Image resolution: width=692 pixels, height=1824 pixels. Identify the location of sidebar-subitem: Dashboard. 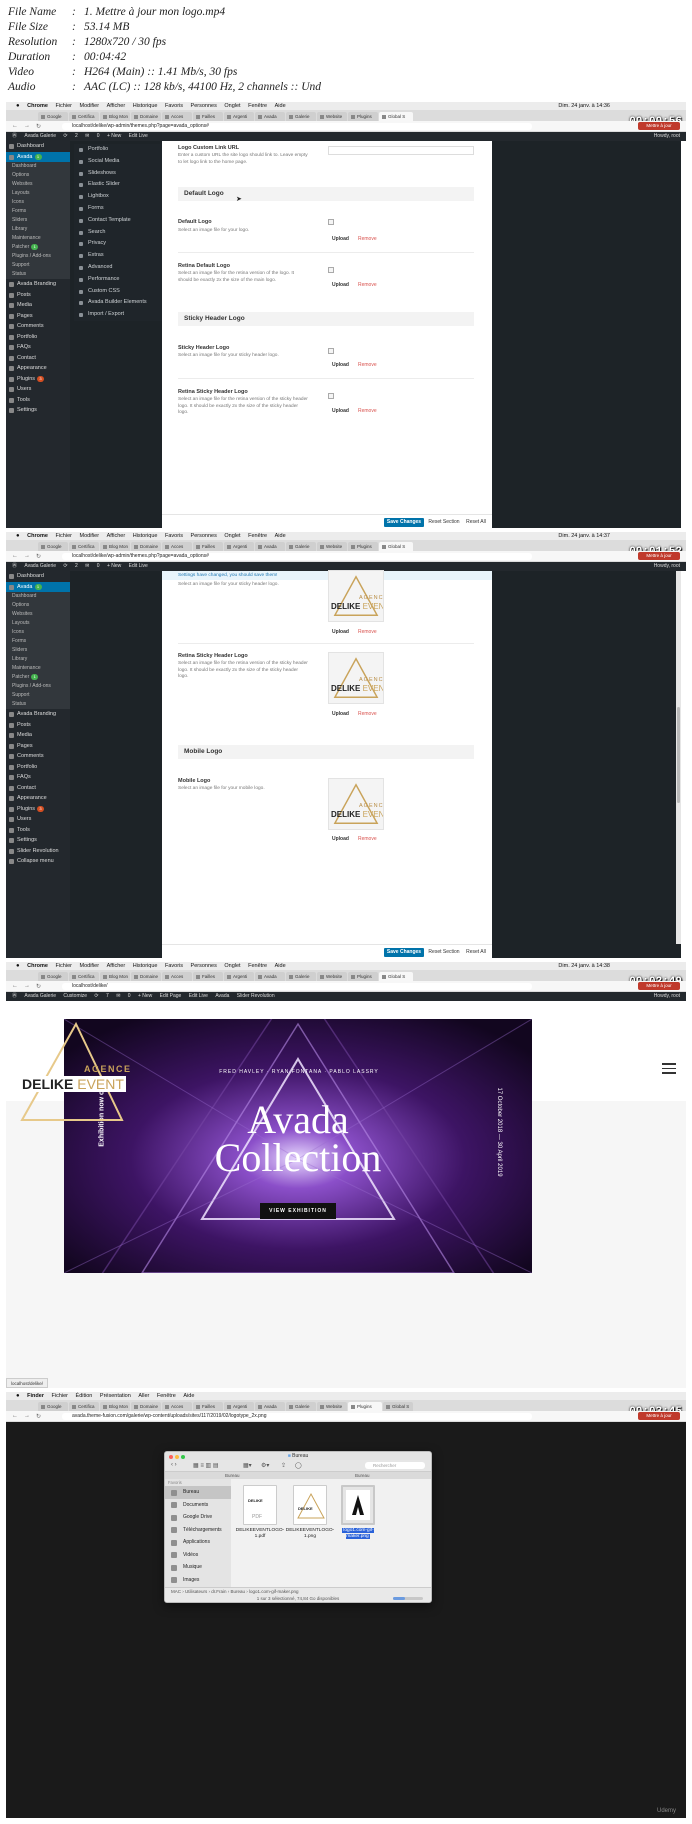
(38, 596).